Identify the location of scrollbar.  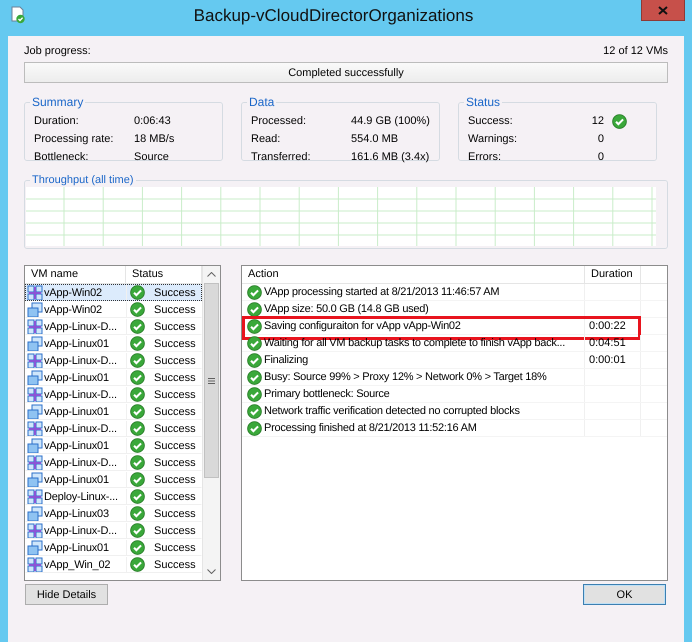
(211, 423).